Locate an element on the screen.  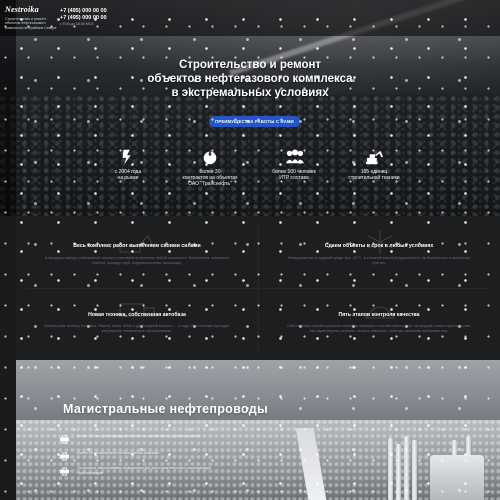
calendar-icon is located at coordinates (128, 157).